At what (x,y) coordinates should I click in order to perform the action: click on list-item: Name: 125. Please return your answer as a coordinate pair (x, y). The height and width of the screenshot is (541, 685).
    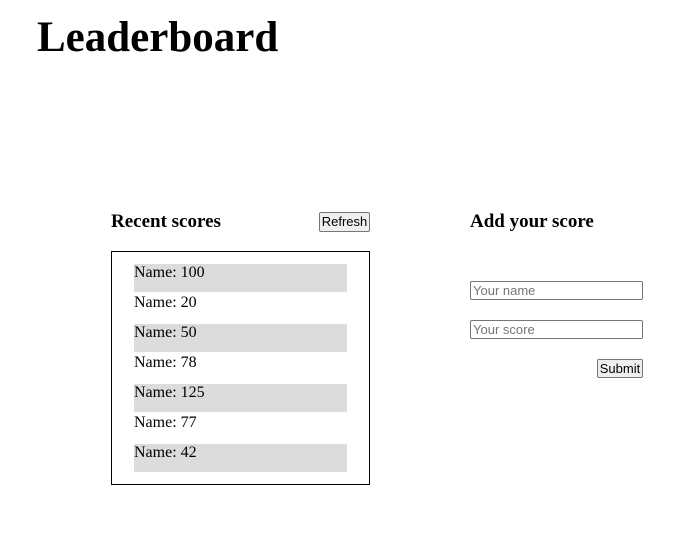
    Looking at the image, I should click on (240, 398).